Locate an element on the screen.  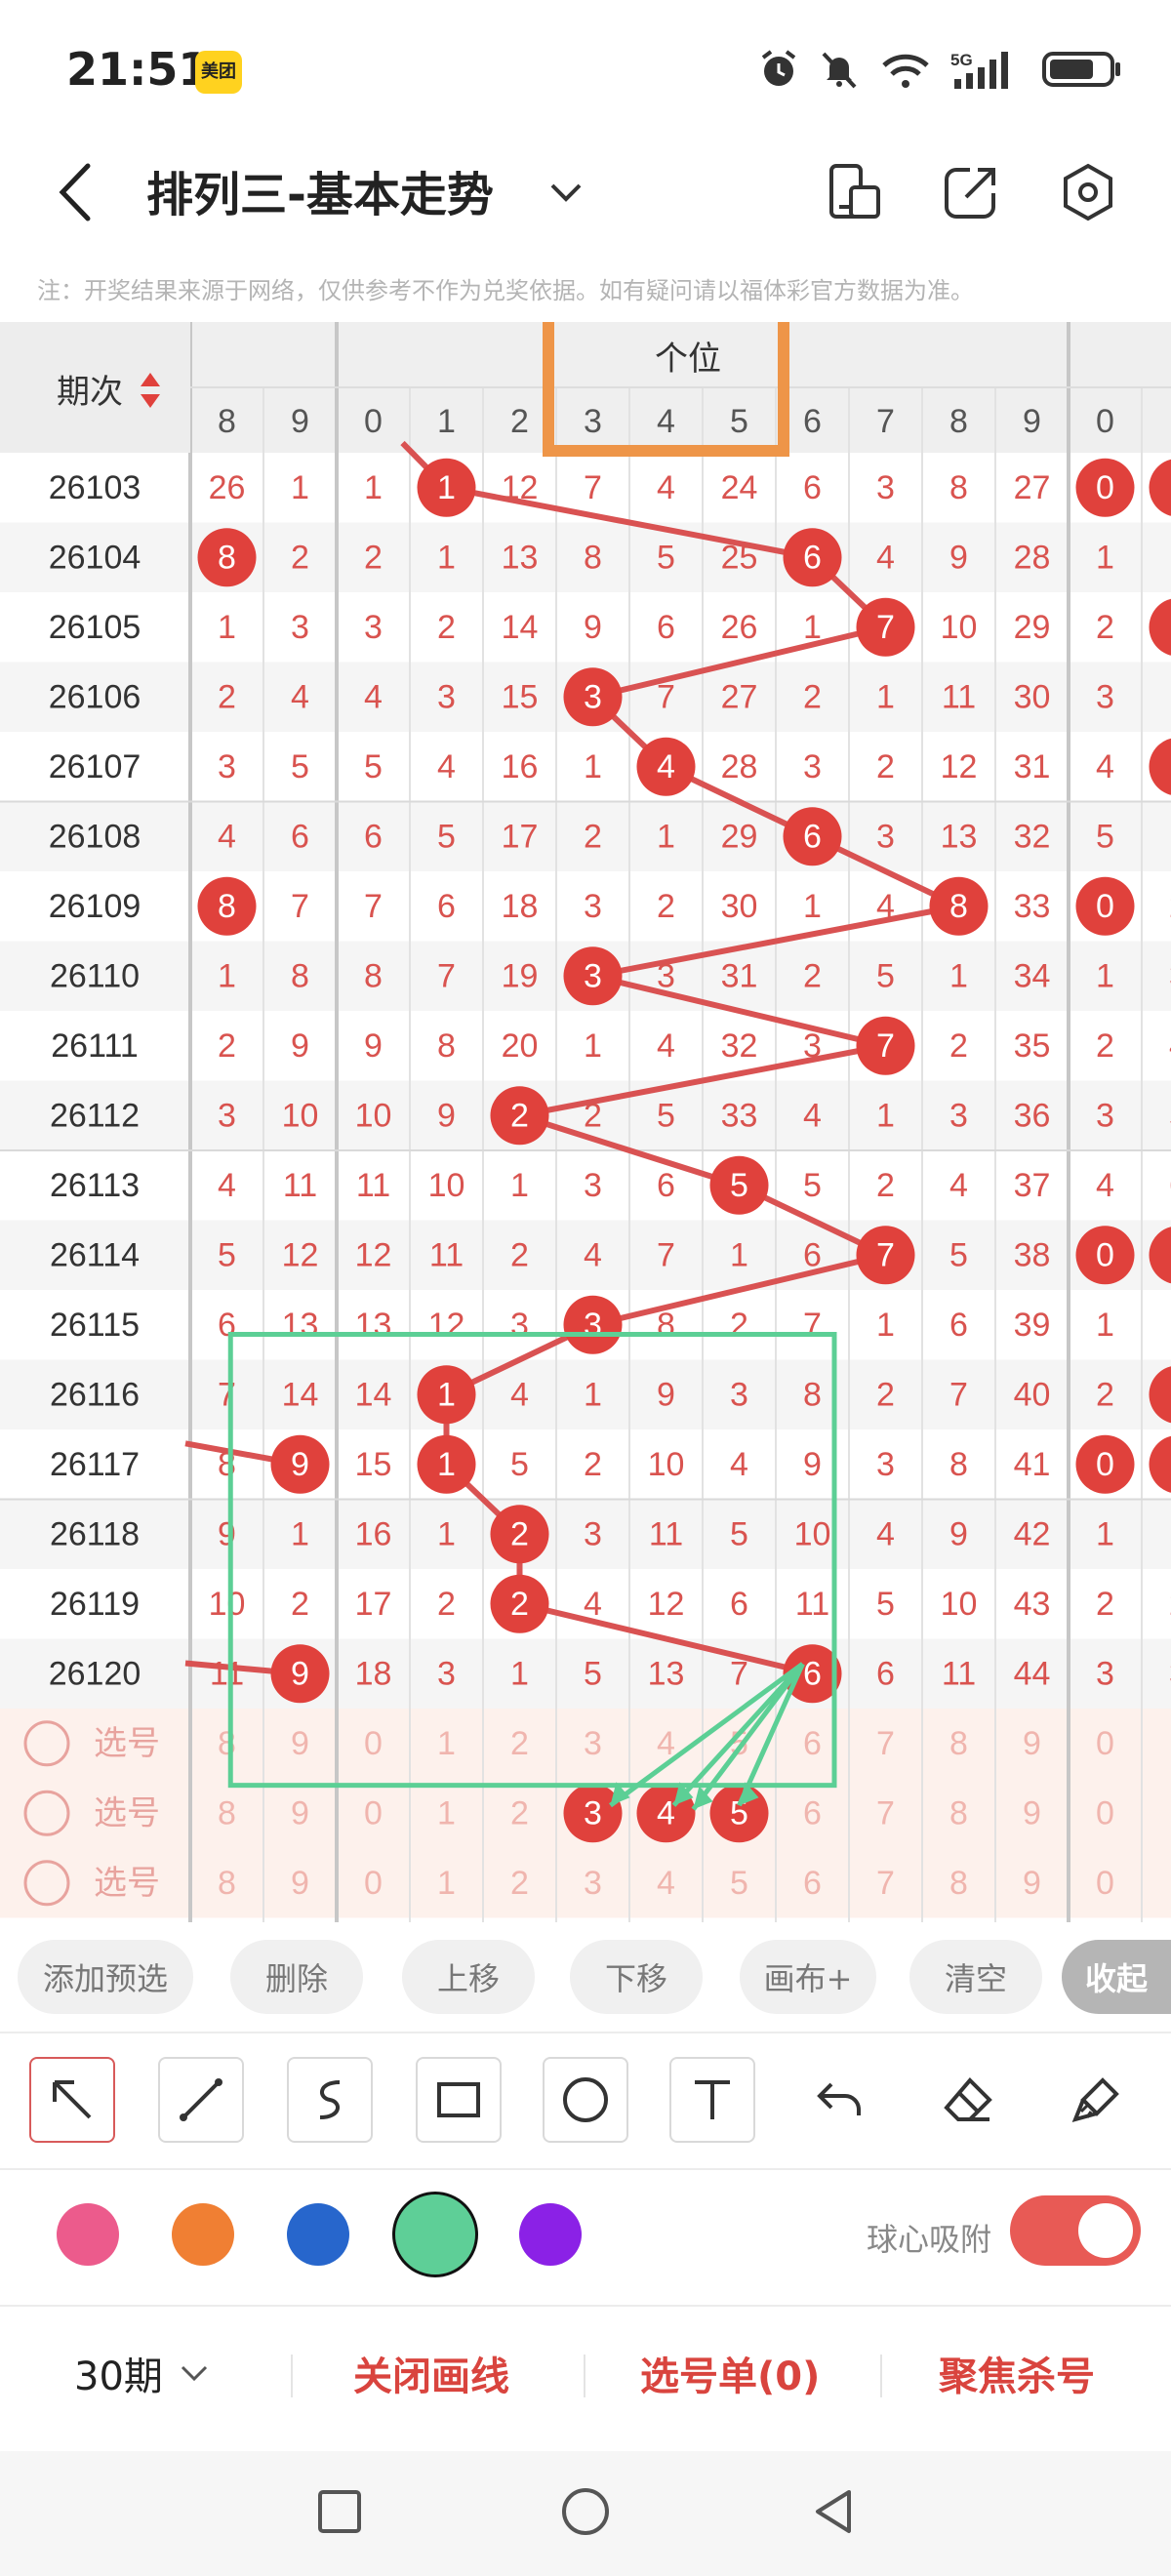
hit-ball-number: 4 is located at coordinates (666, 766).